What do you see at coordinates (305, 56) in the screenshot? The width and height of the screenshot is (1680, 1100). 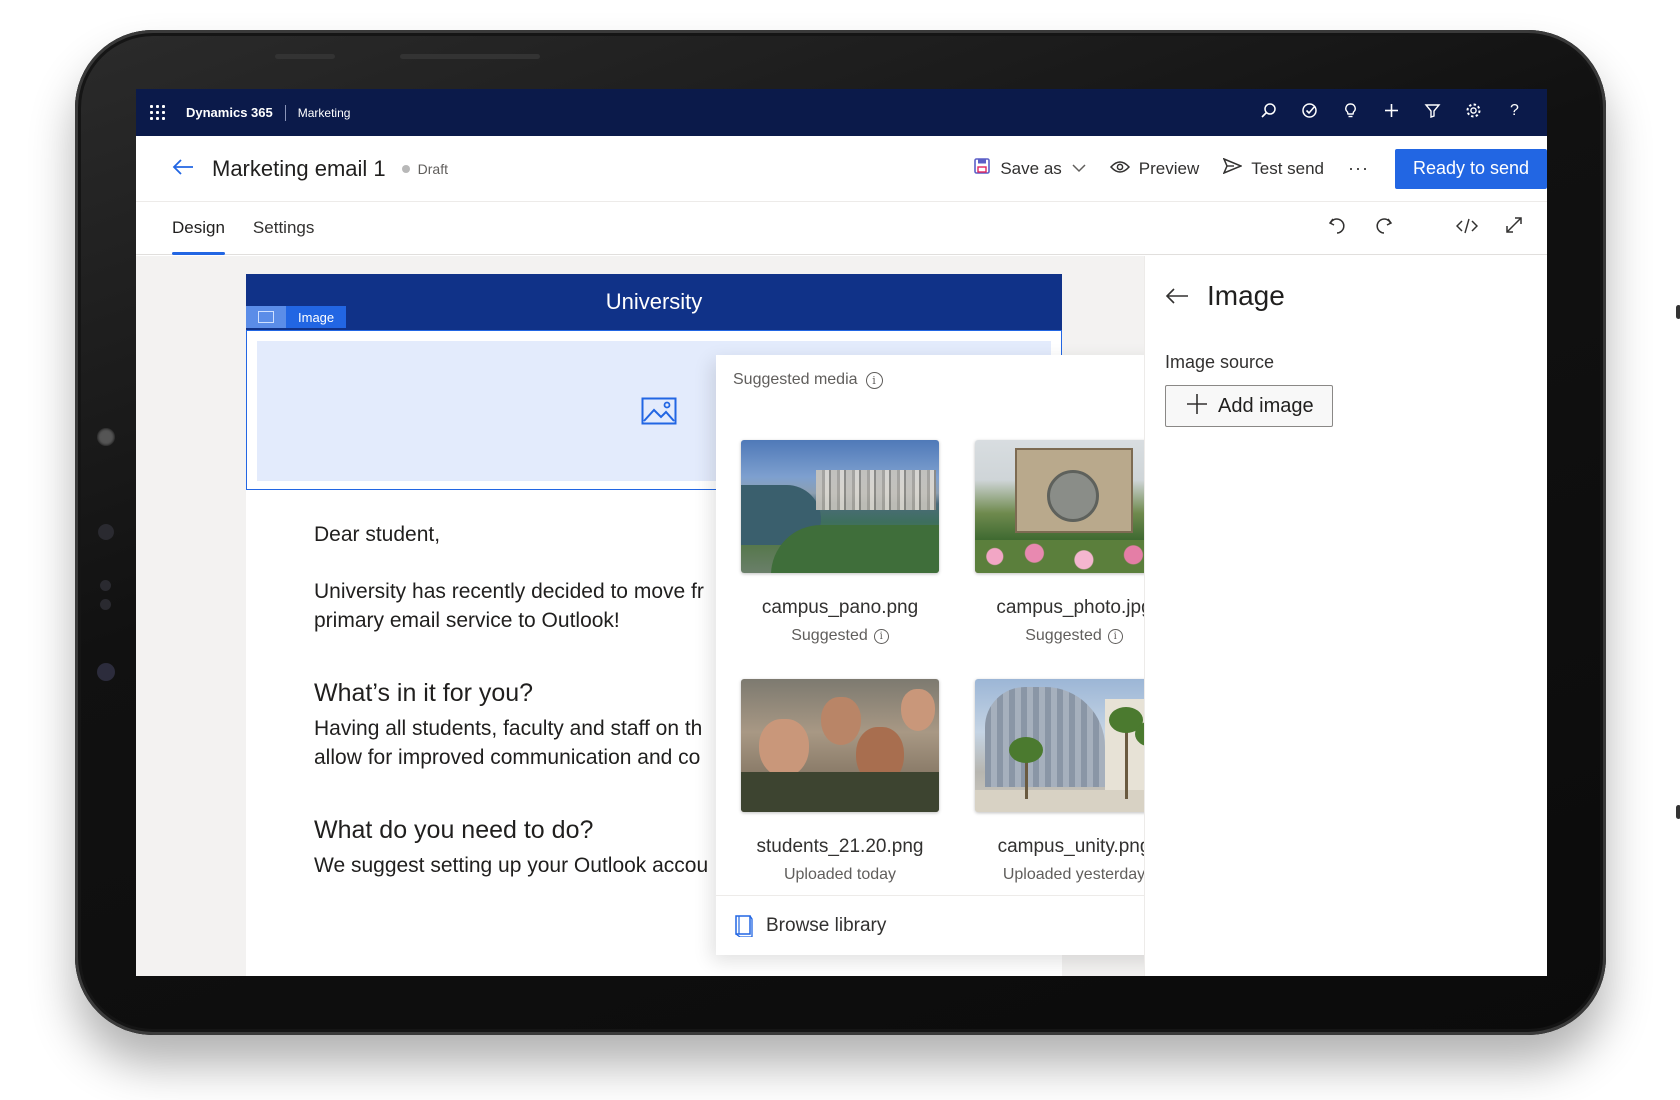 I see `volume-button` at bounding box center [305, 56].